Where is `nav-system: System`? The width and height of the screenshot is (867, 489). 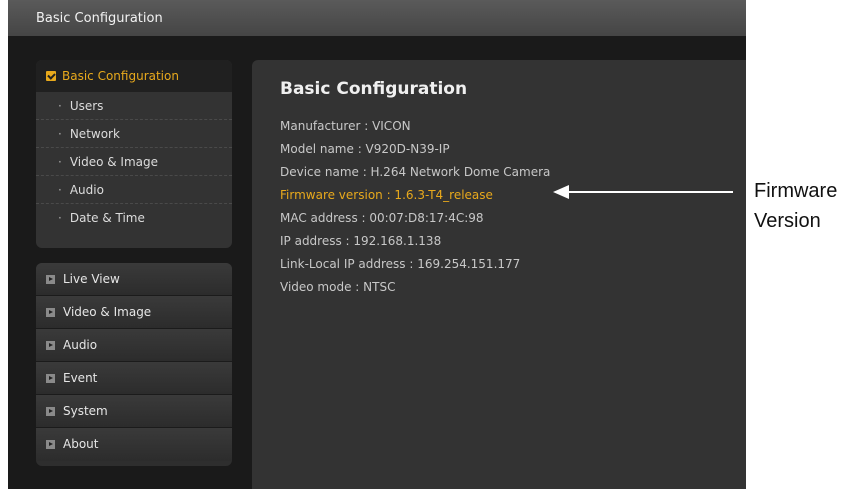 nav-system: System is located at coordinates (134, 411).